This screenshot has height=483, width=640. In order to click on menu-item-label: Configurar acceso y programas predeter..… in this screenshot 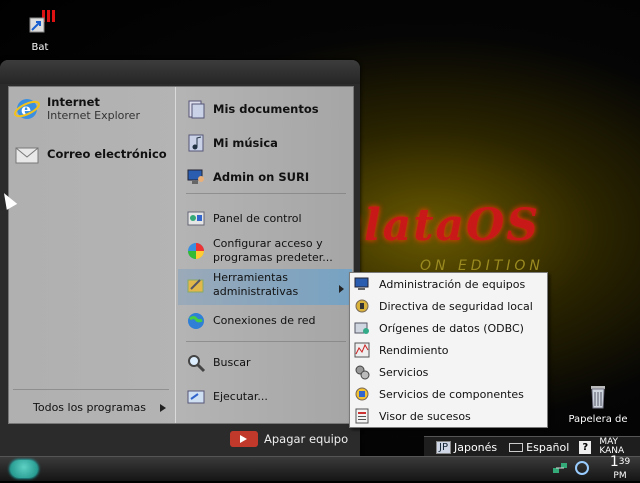, I will do `click(273, 250)`.